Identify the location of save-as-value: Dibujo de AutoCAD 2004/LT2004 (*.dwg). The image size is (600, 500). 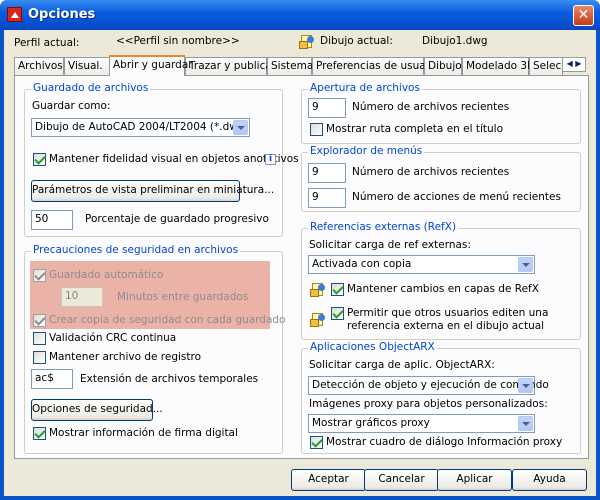
(142, 127).